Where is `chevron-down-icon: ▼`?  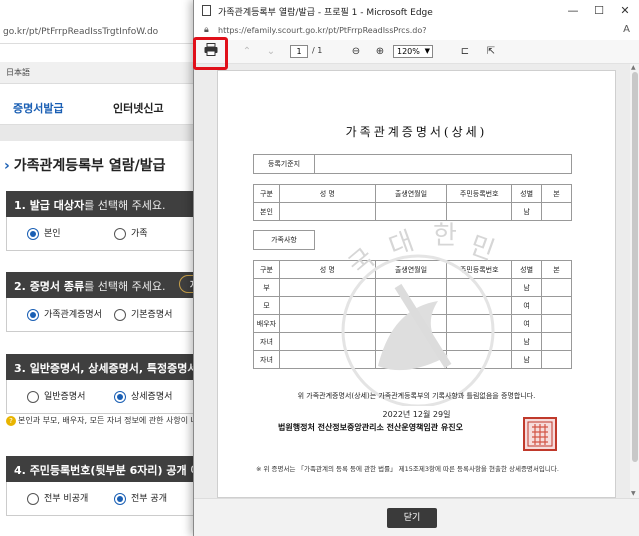
chevron-down-icon: ▼ is located at coordinates (427, 51).